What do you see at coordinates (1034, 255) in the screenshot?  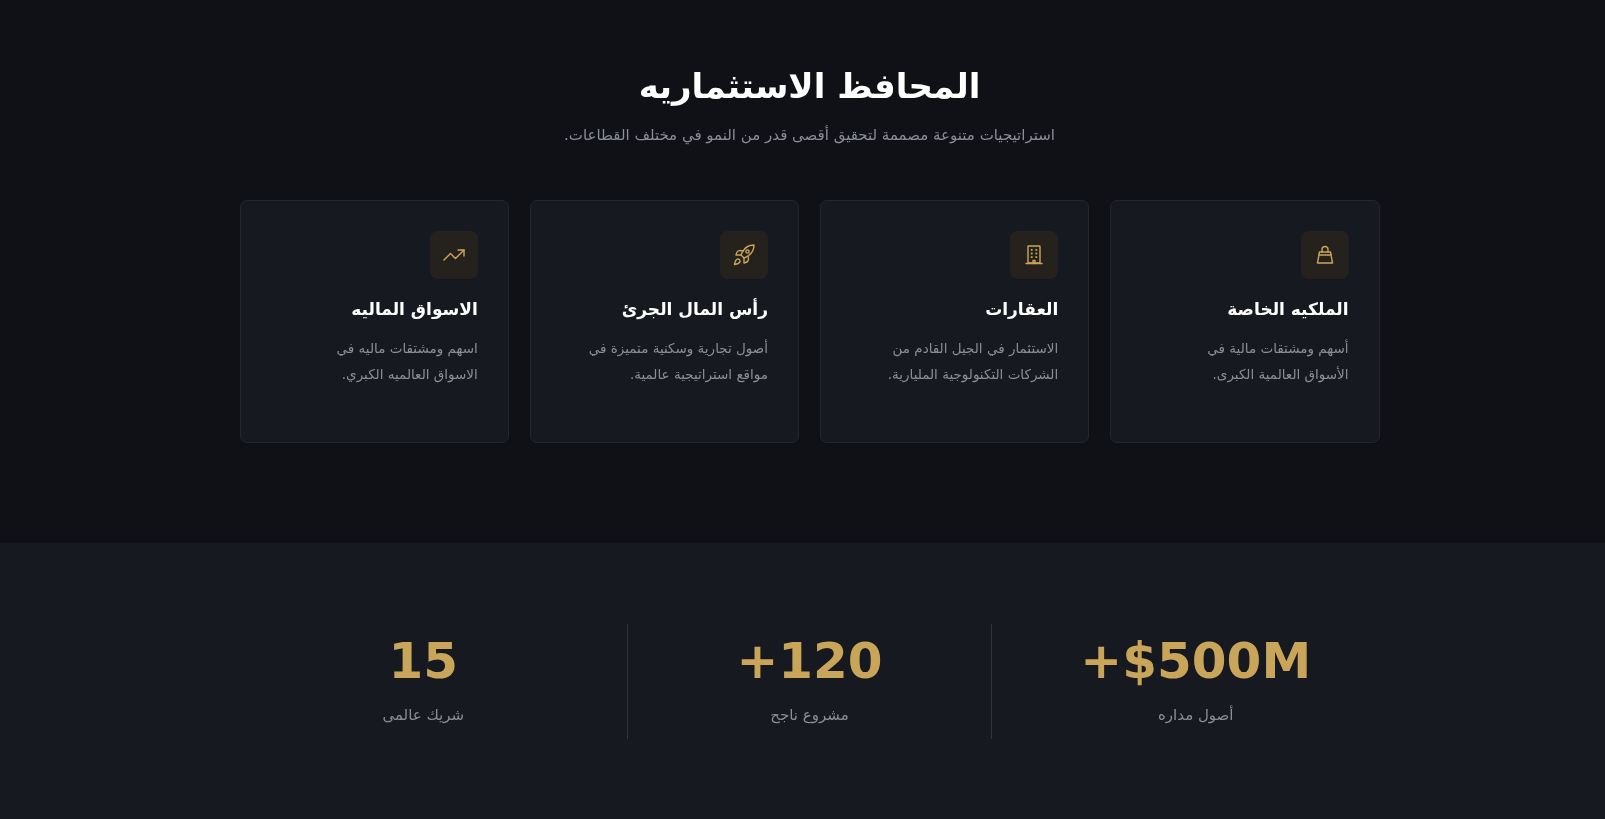 I see `building-icon` at bounding box center [1034, 255].